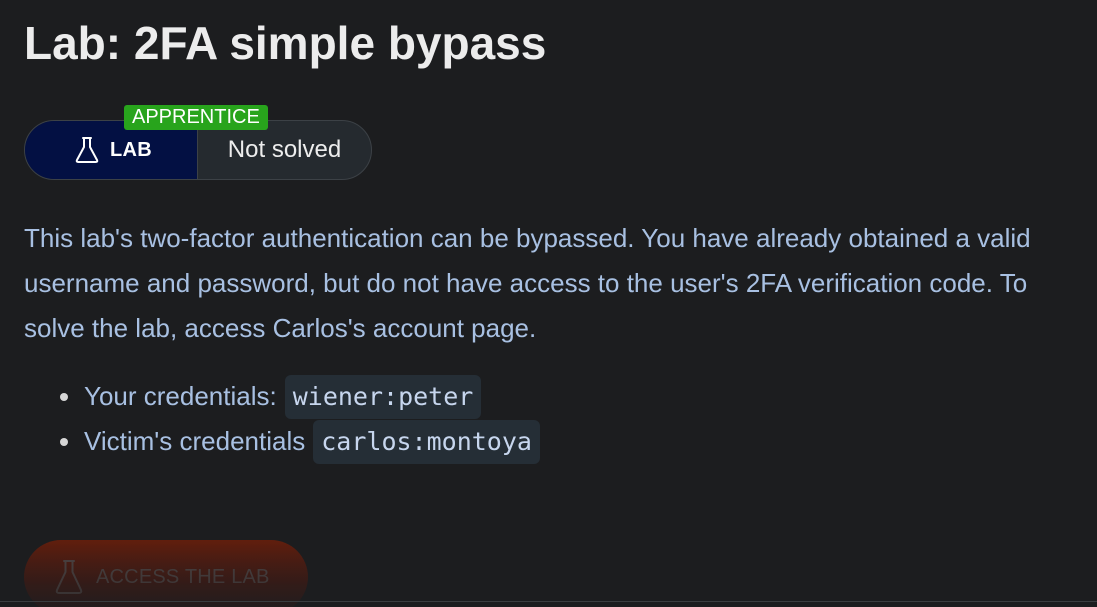  What do you see at coordinates (285, 43) in the screenshot?
I see `page-title: Lab: 2FA simple bypass` at bounding box center [285, 43].